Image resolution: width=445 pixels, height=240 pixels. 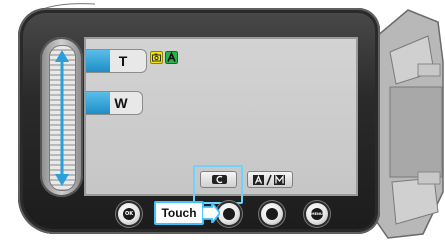 I want to click on zoom-wide-button: W, so click(x=114, y=103).